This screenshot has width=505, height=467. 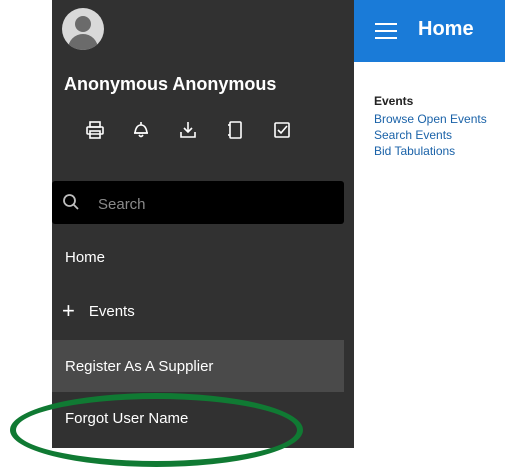 What do you see at coordinates (282, 130) in the screenshot?
I see `checkbox-icon` at bounding box center [282, 130].